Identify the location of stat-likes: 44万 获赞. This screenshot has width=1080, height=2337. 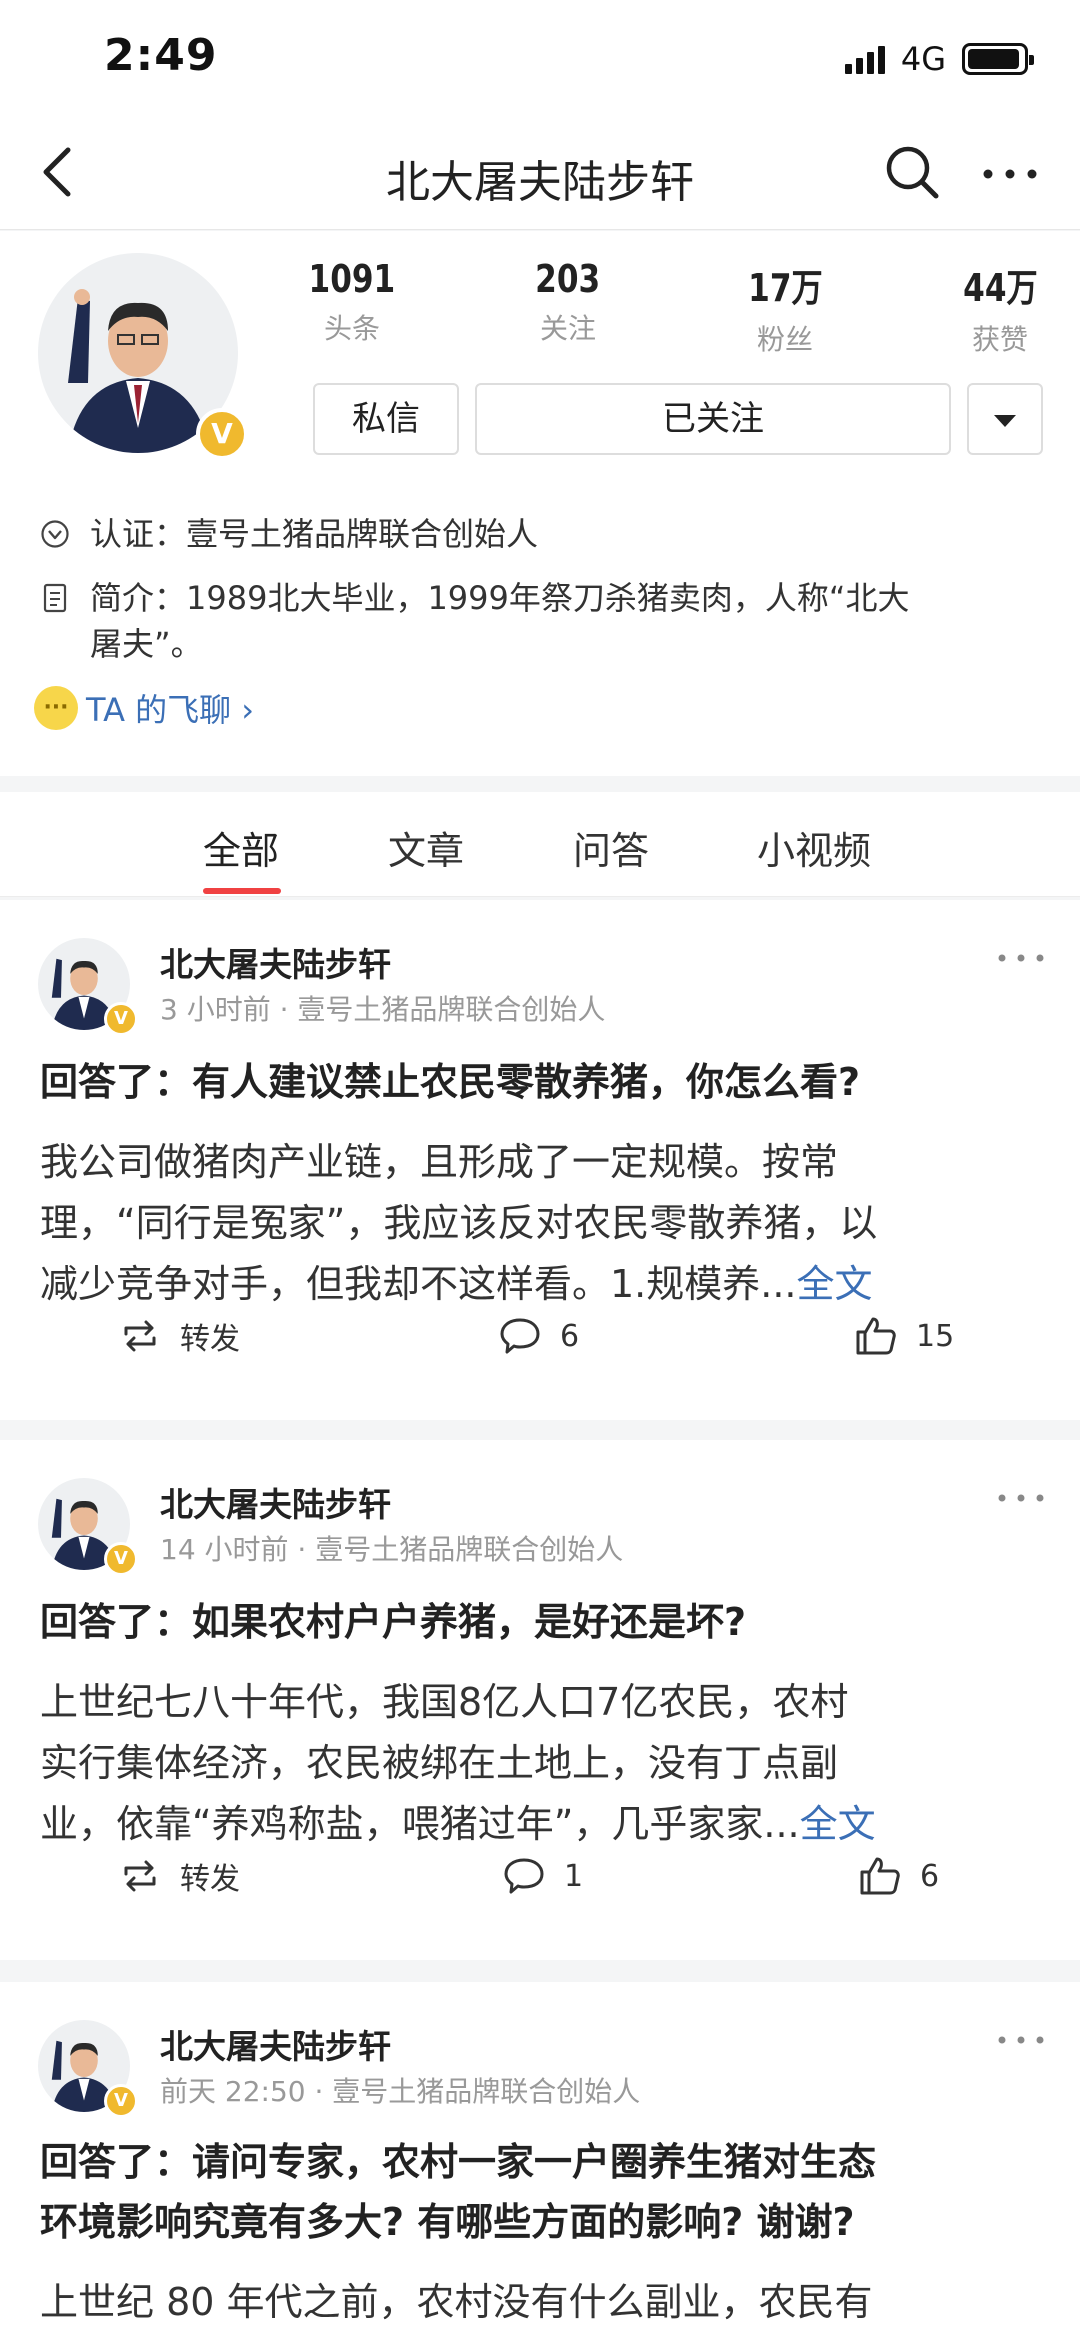
(1000, 307).